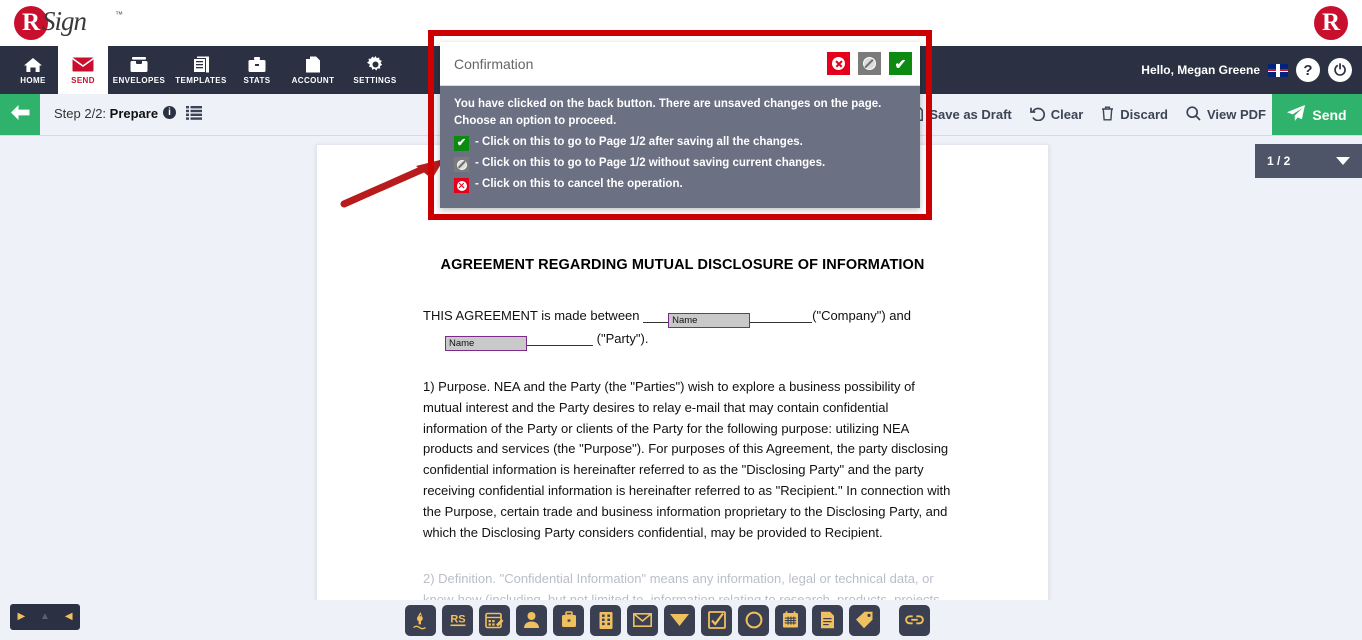 This screenshot has width=1362, height=640. Describe the element at coordinates (1134, 115) in the screenshot. I see `discard-button: Discard` at that location.